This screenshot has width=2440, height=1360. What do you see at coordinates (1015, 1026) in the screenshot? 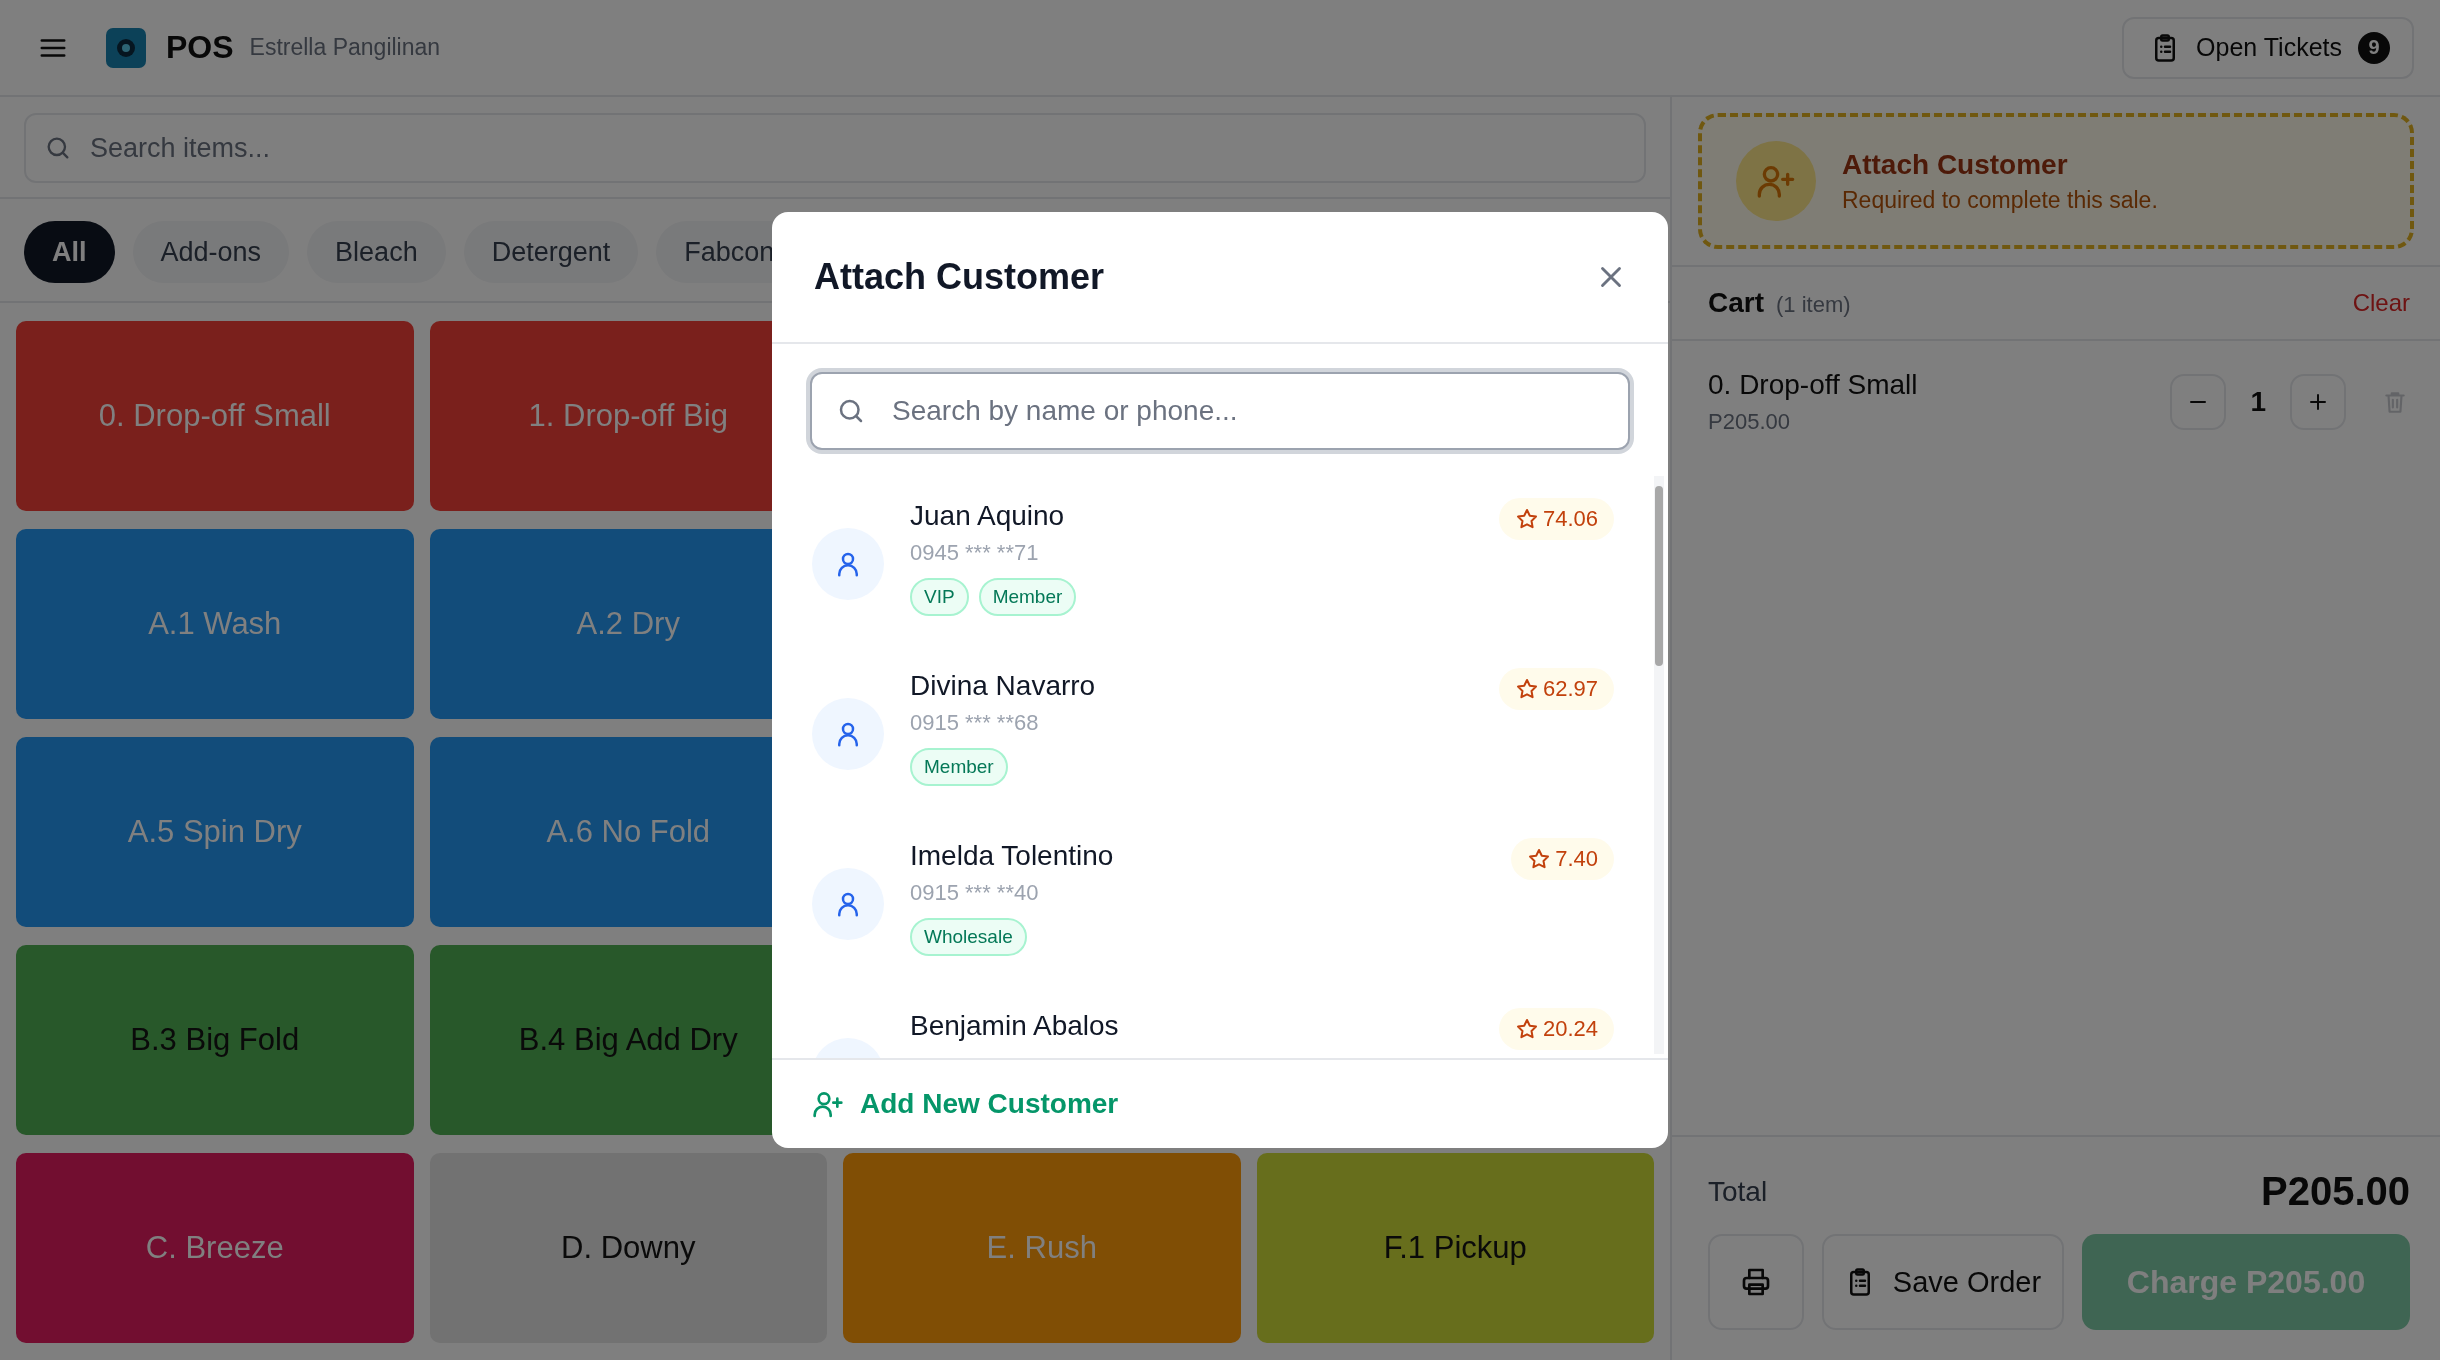
I see `customer-name: Benjamin Abalos` at bounding box center [1015, 1026].